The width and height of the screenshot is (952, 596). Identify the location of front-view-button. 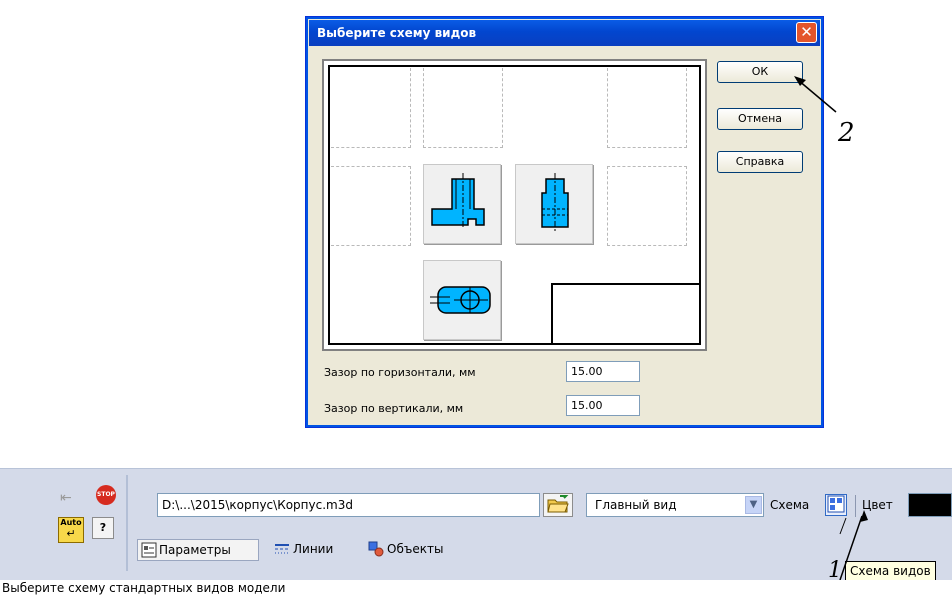
(462, 204).